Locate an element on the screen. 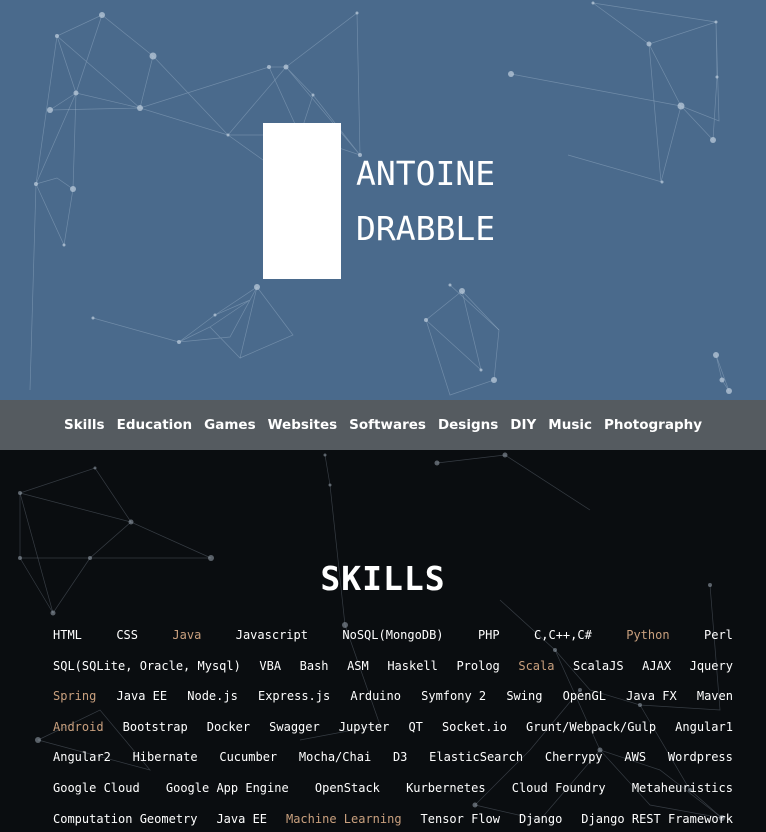  skill-item: AWS is located at coordinates (635, 757).